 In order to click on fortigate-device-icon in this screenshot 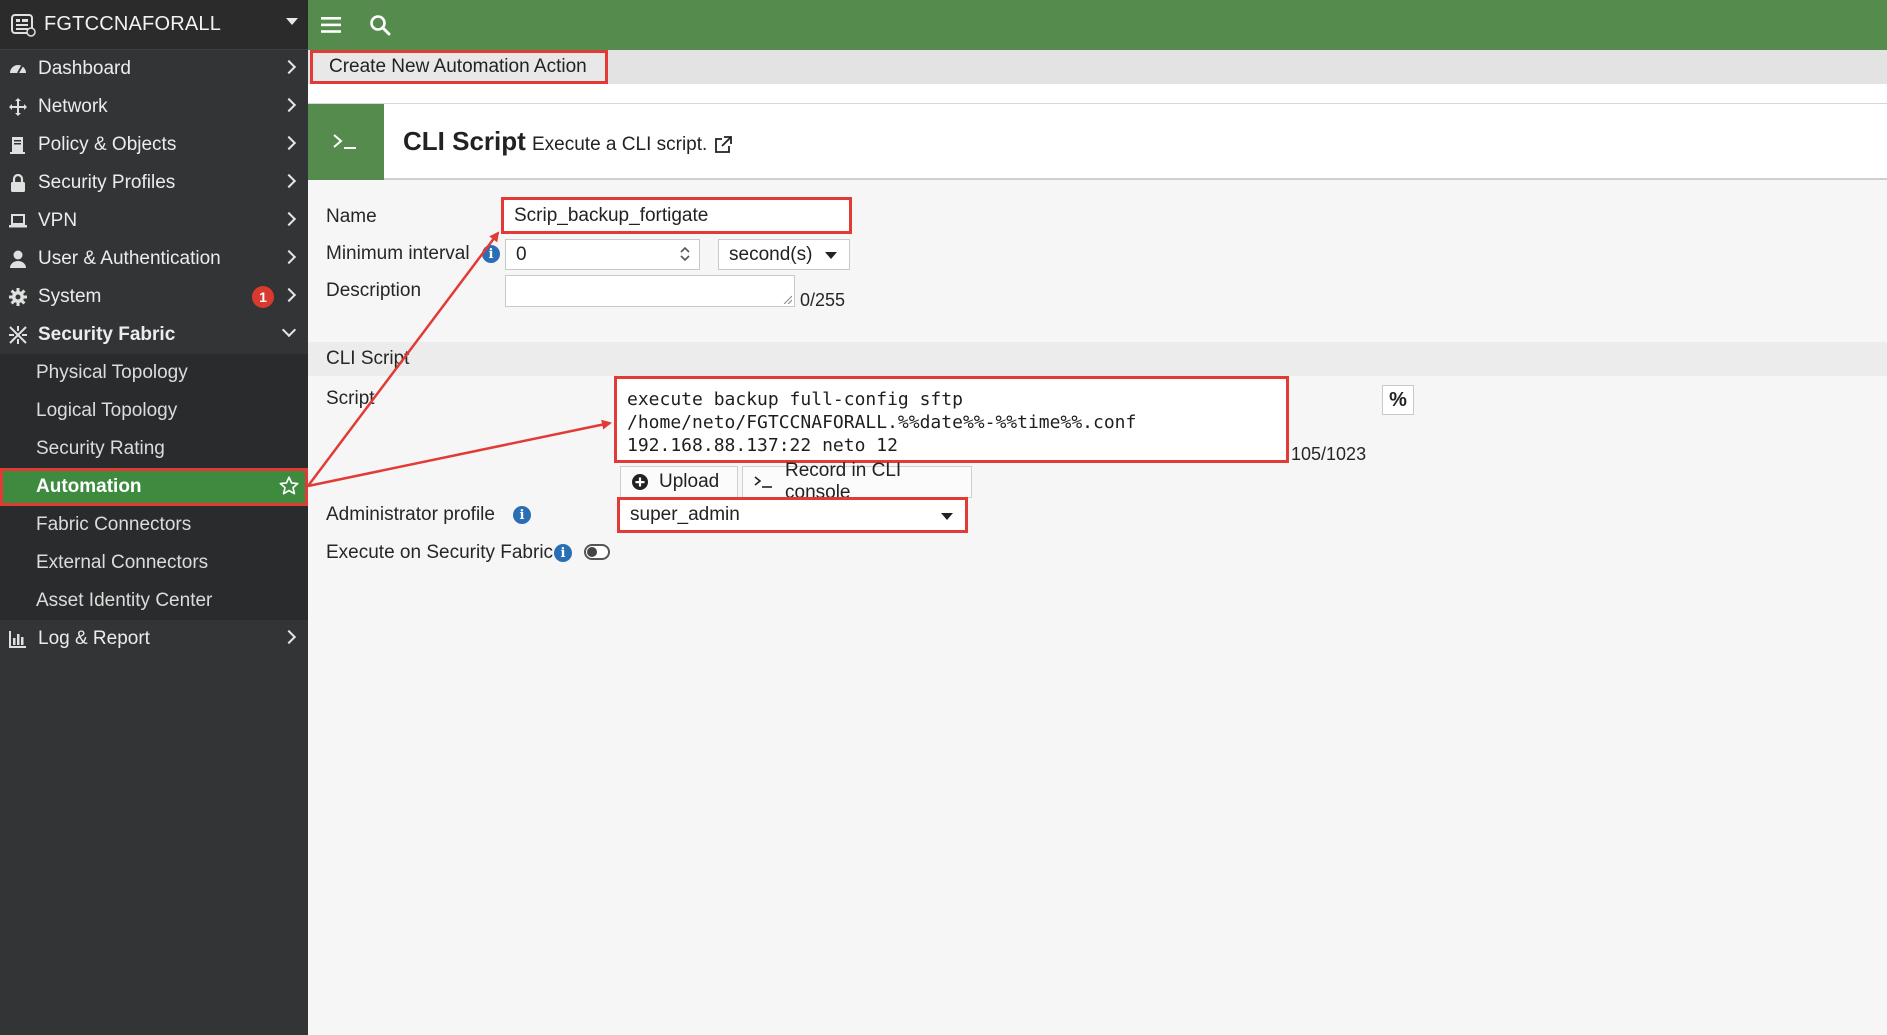, I will do `click(23, 25)`.